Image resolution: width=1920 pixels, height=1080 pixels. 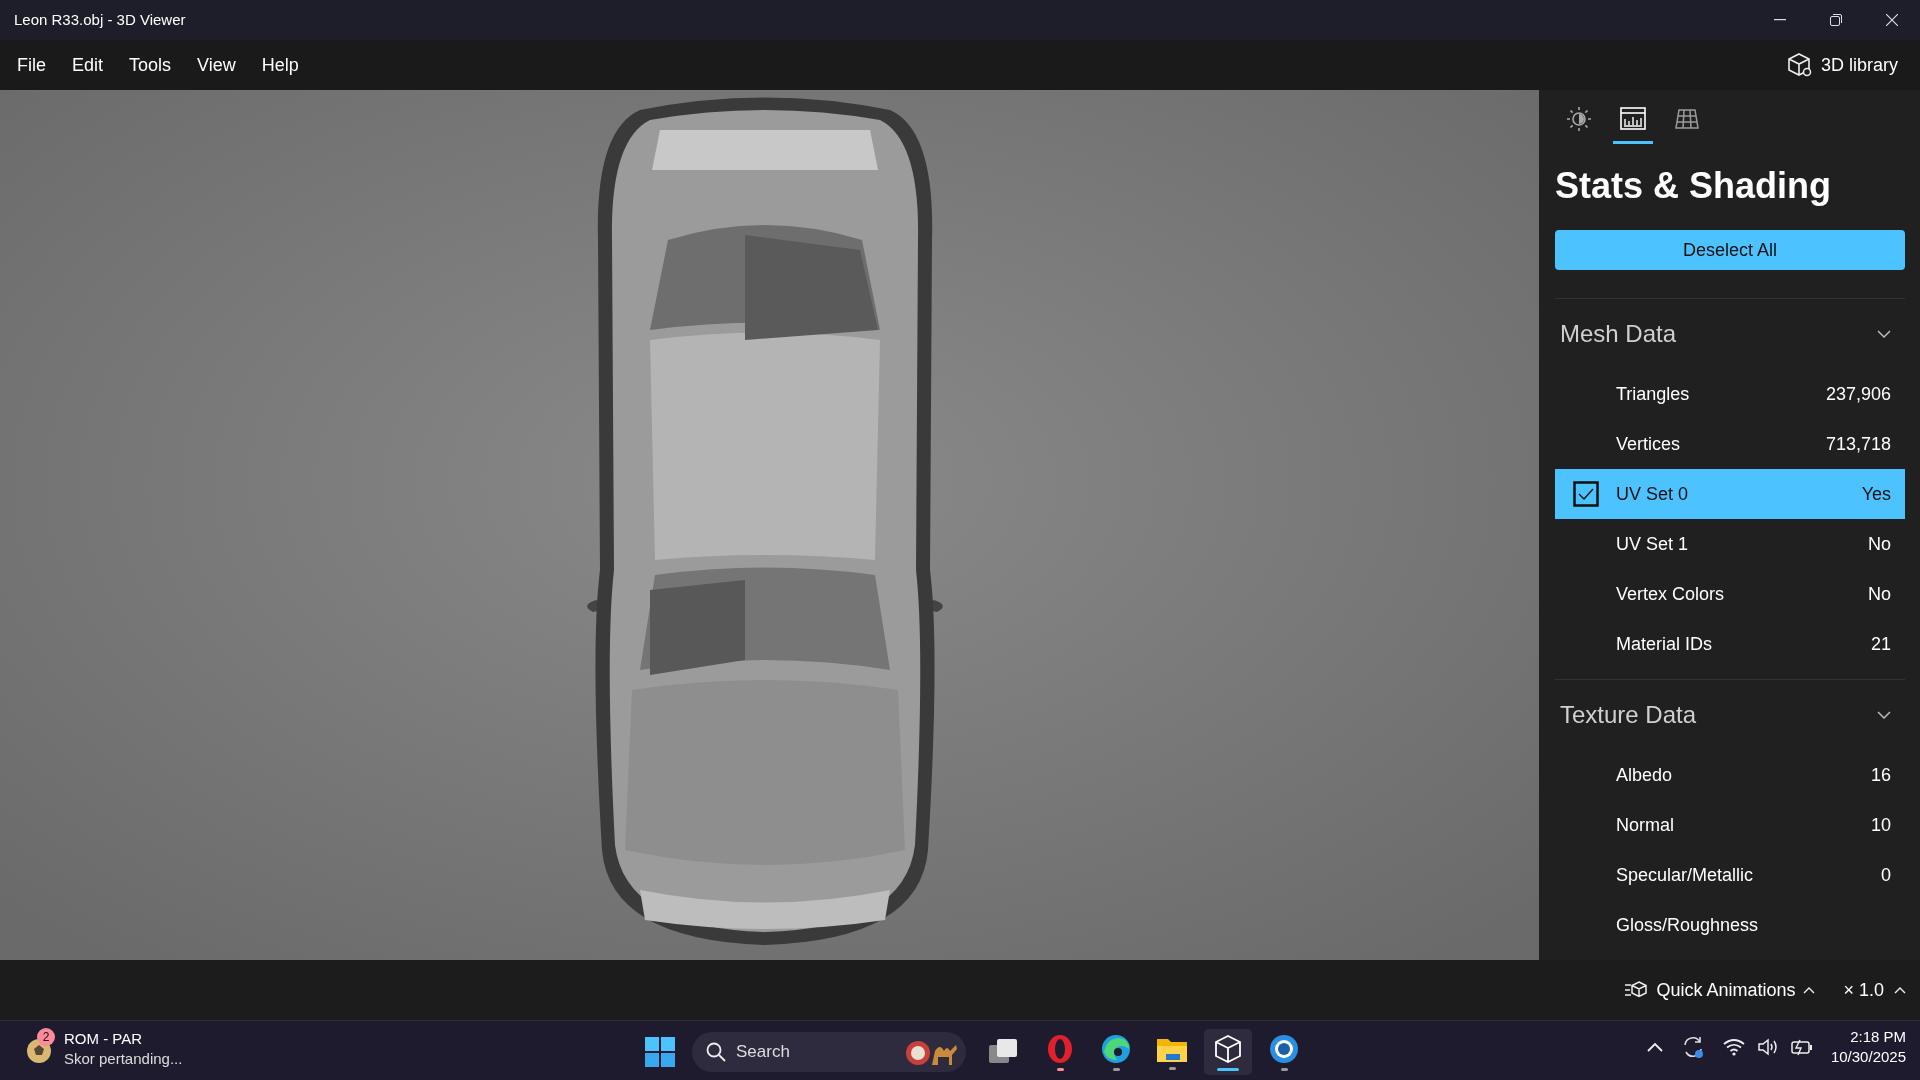 What do you see at coordinates (1730, 825) in the screenshot?
I see `stat-row: Normal 10` at bounding box center [1730, 825].